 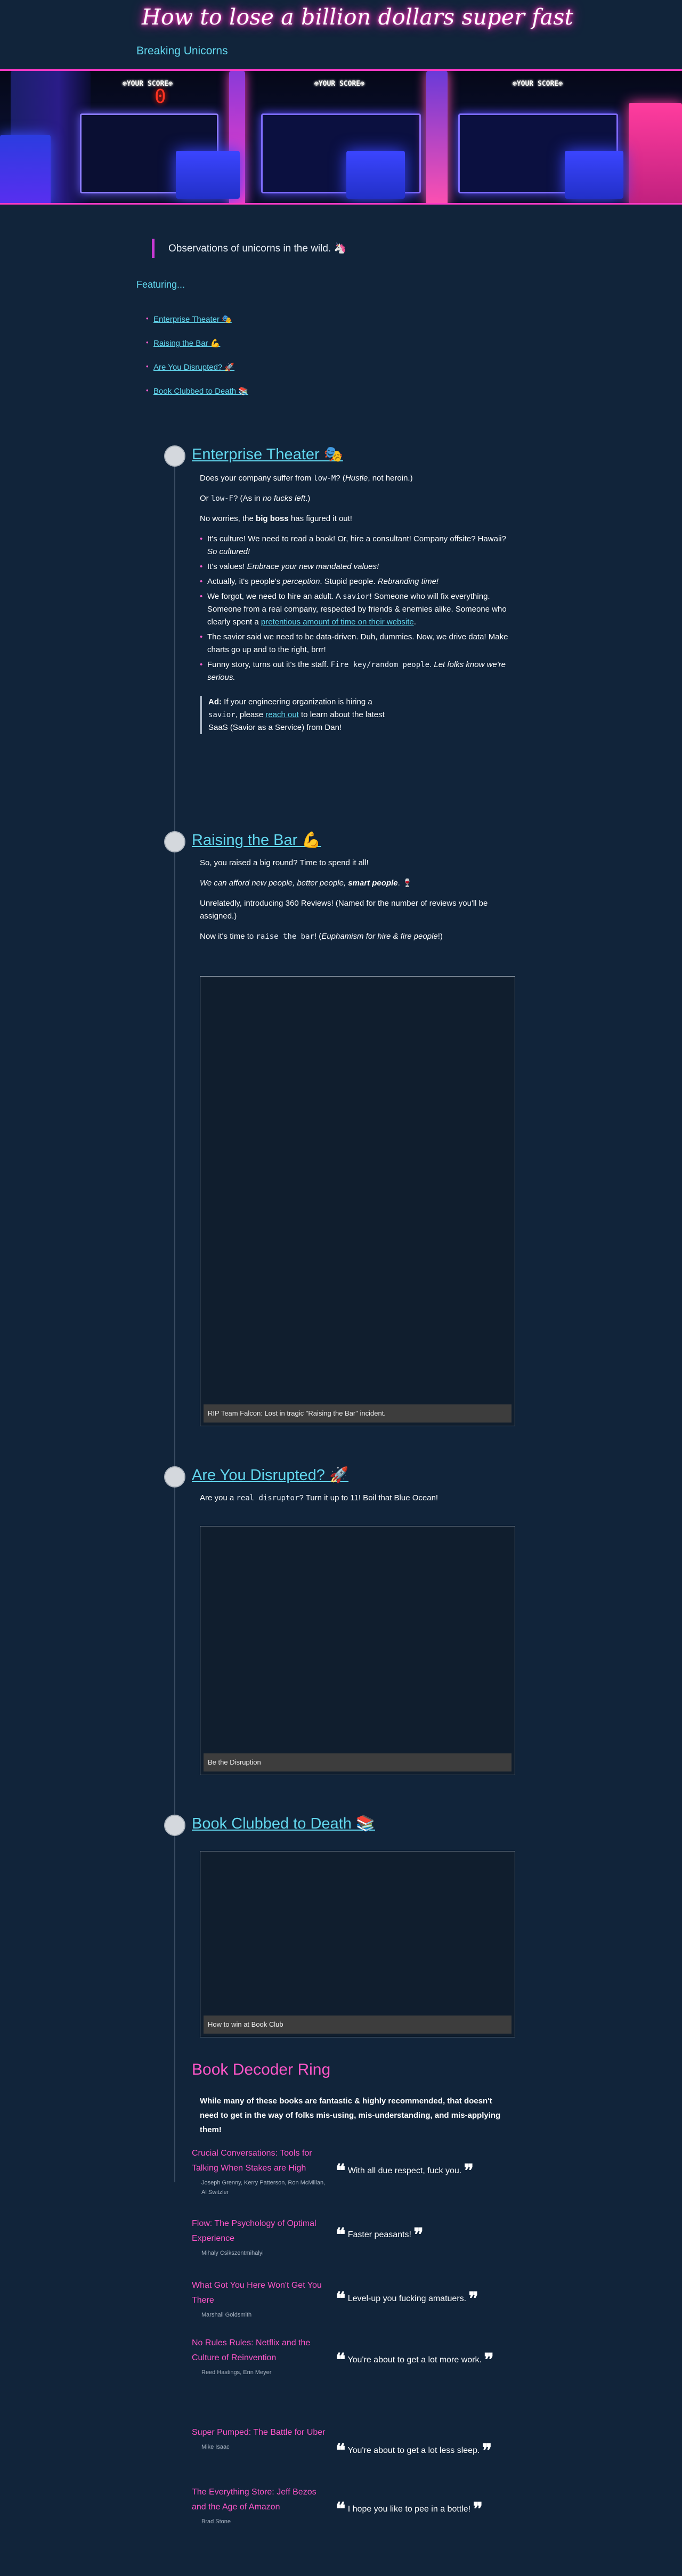 What do you see at coordinates (227, 2315) in the screenshot?
I see `book-authors: Marshall Goldsmith` at bounding box center [227, 2315].